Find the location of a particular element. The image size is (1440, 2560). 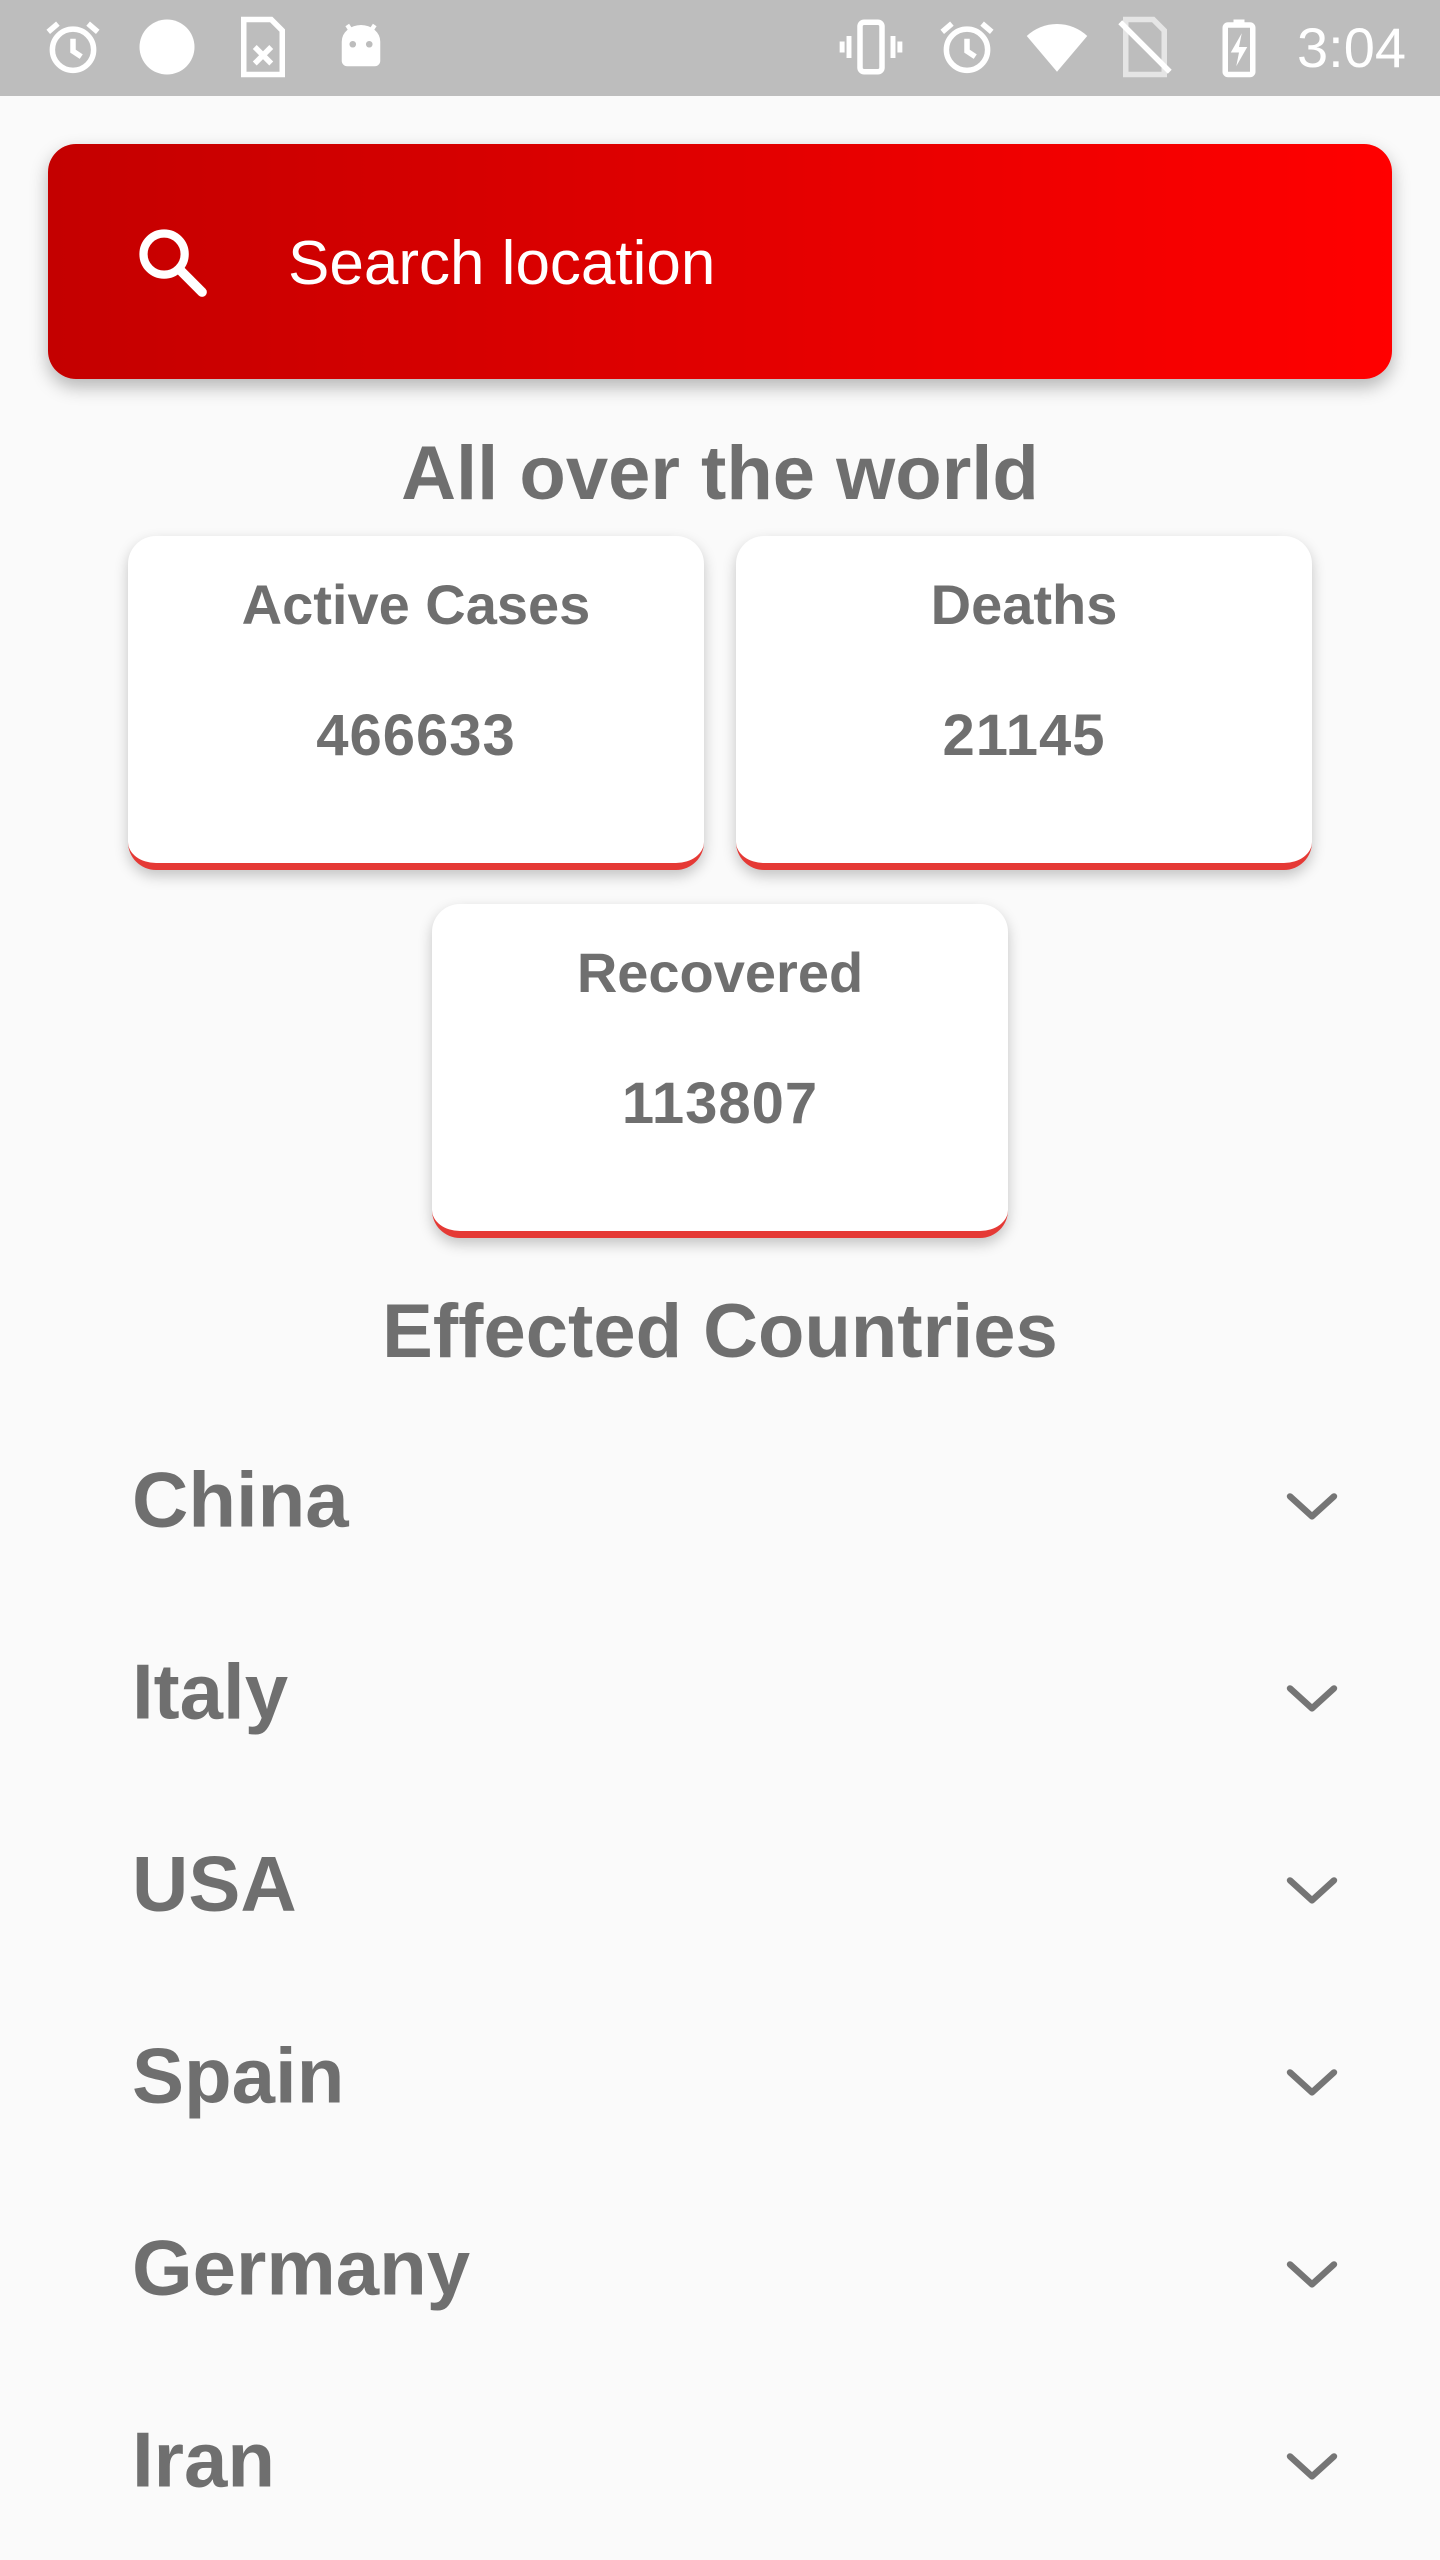

countries-title: Effected Countries is located at coordinates (720, 1331).